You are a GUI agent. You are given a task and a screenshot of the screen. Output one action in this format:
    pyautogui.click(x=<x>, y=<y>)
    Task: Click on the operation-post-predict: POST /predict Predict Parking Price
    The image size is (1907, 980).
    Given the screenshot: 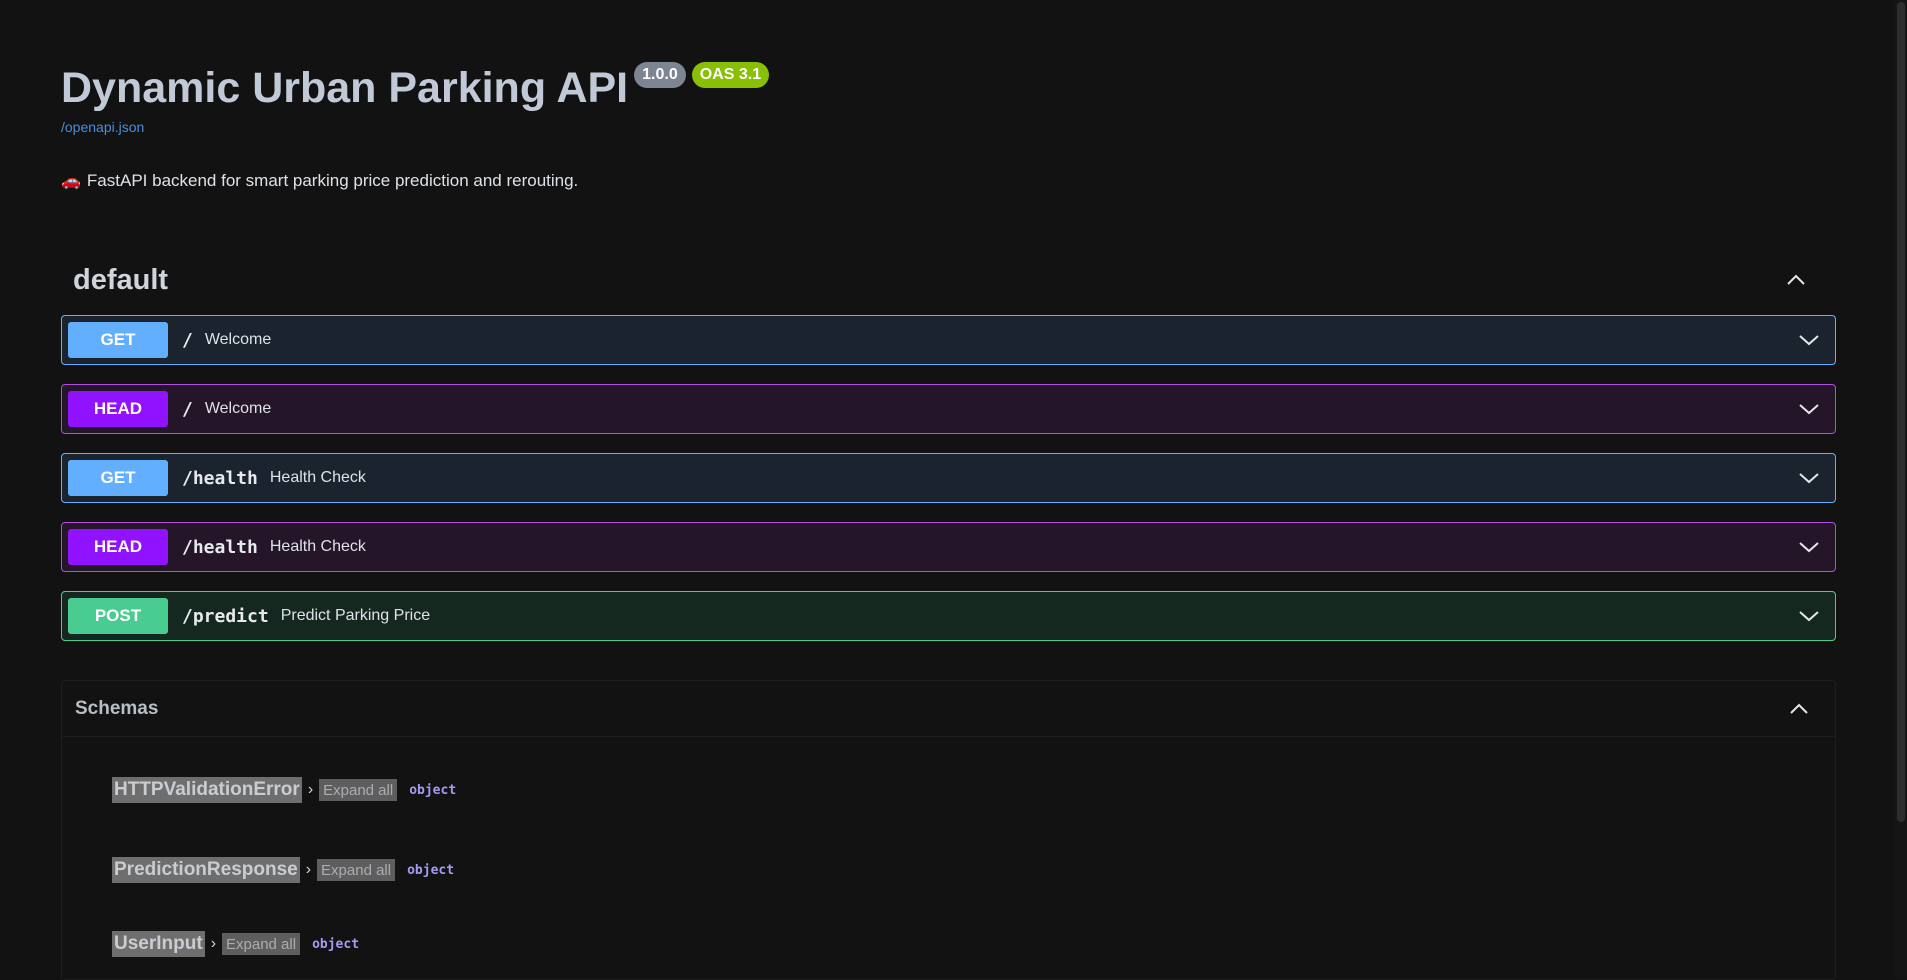 What is the action you would take?
    pyautogui.click(x=948, y=616)
    